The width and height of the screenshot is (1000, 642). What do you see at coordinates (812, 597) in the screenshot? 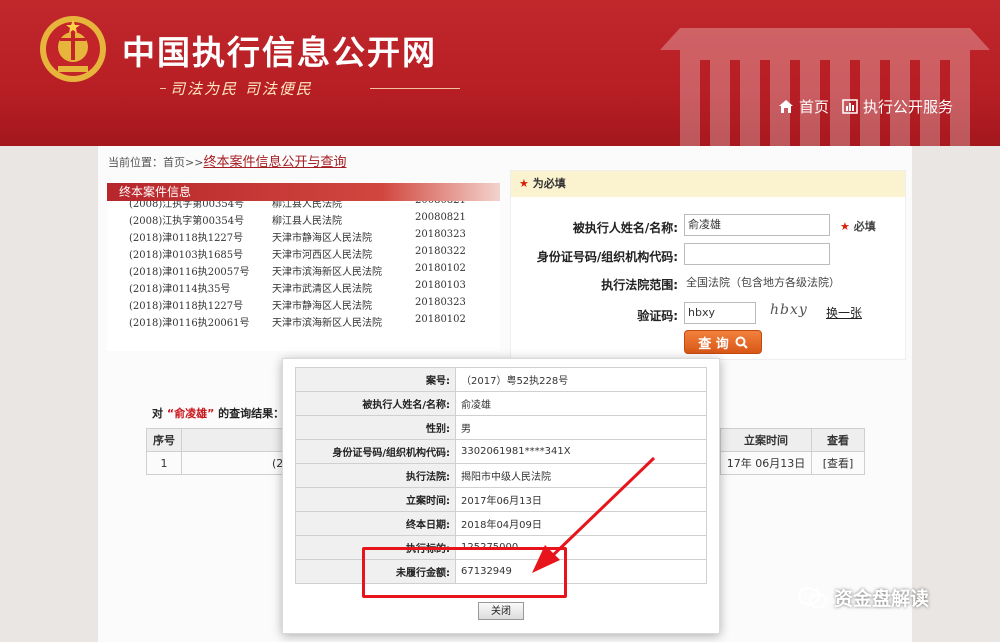
I see `wechat-icon` at bounding box center [812, 597].